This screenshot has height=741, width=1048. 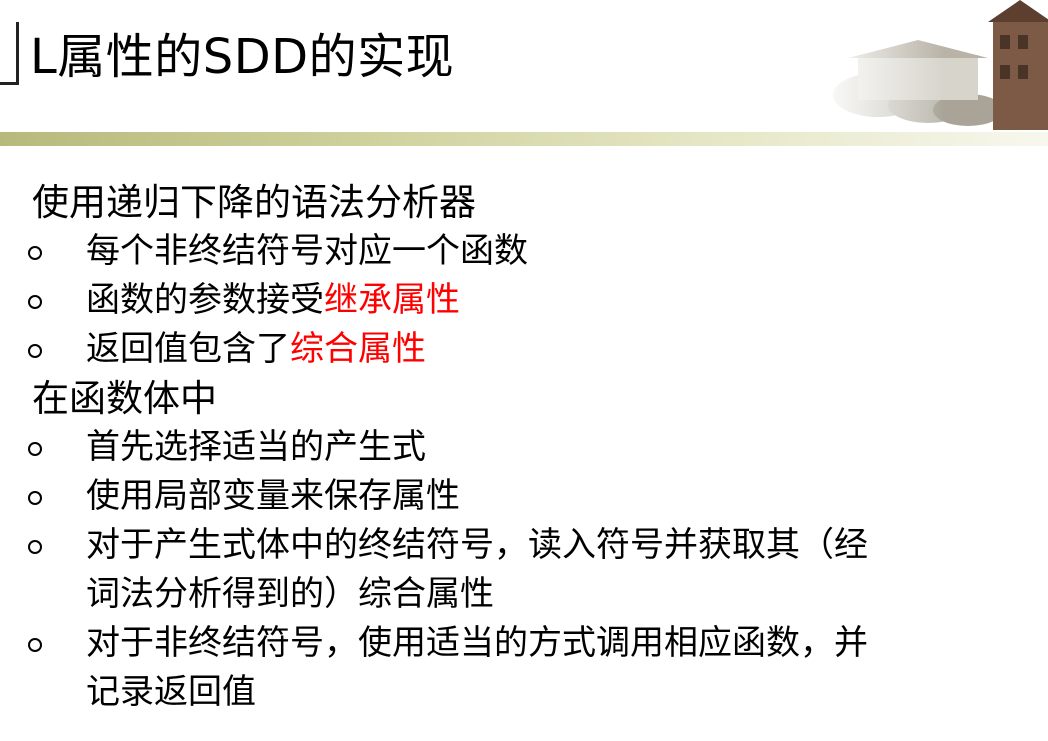 I want to click on highlight-inherited-attribute: 继承属性, so click(x=392, y=300).